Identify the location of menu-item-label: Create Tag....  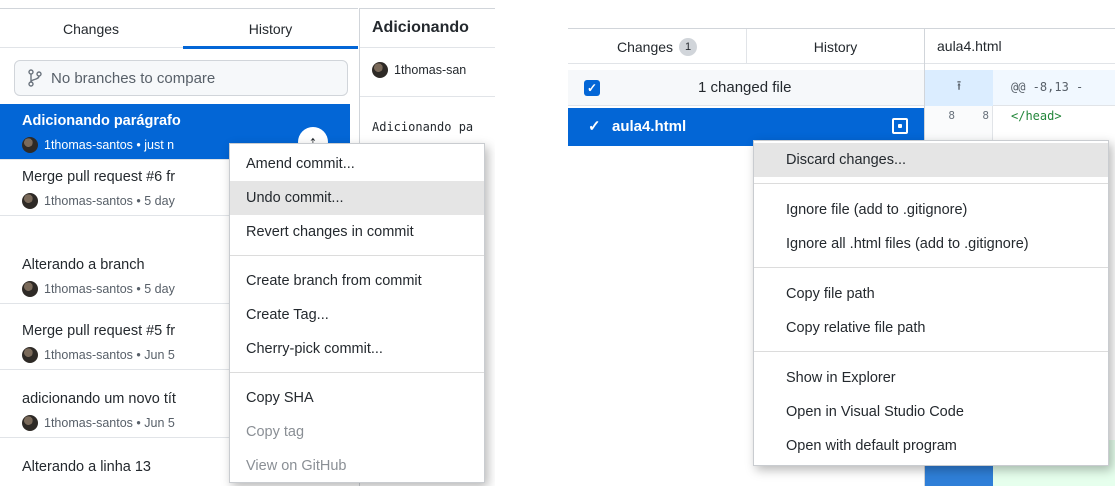
(287, 315).